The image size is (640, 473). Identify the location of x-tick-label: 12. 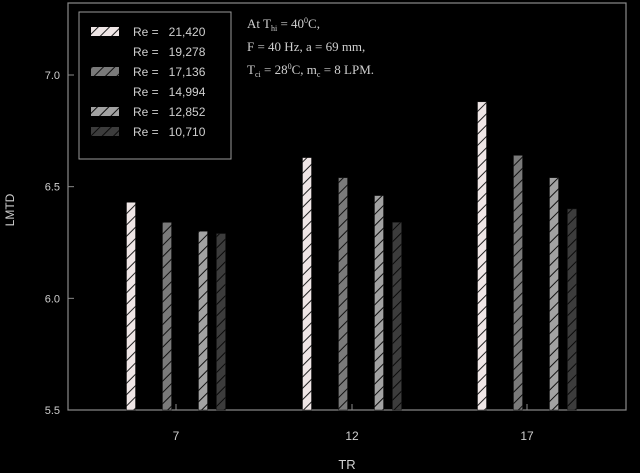
(352, 436).